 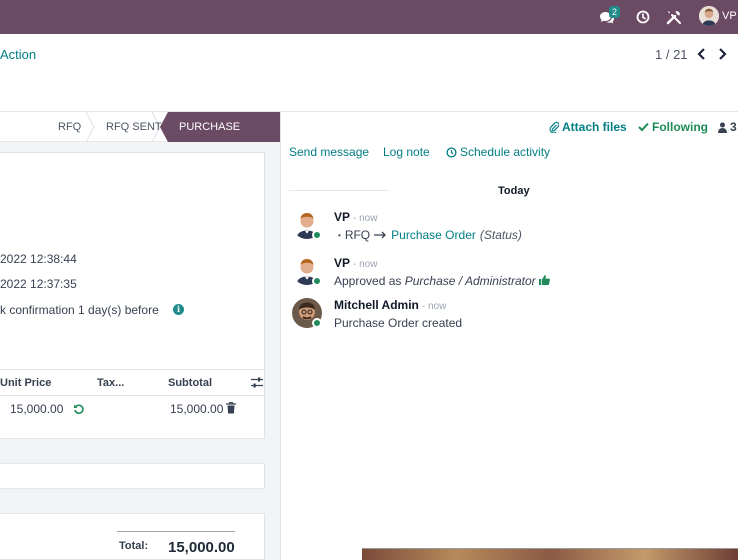 I want to click on tracking-value-change: • RFQ Purchase Order (Status), so click(x=430, y=235).